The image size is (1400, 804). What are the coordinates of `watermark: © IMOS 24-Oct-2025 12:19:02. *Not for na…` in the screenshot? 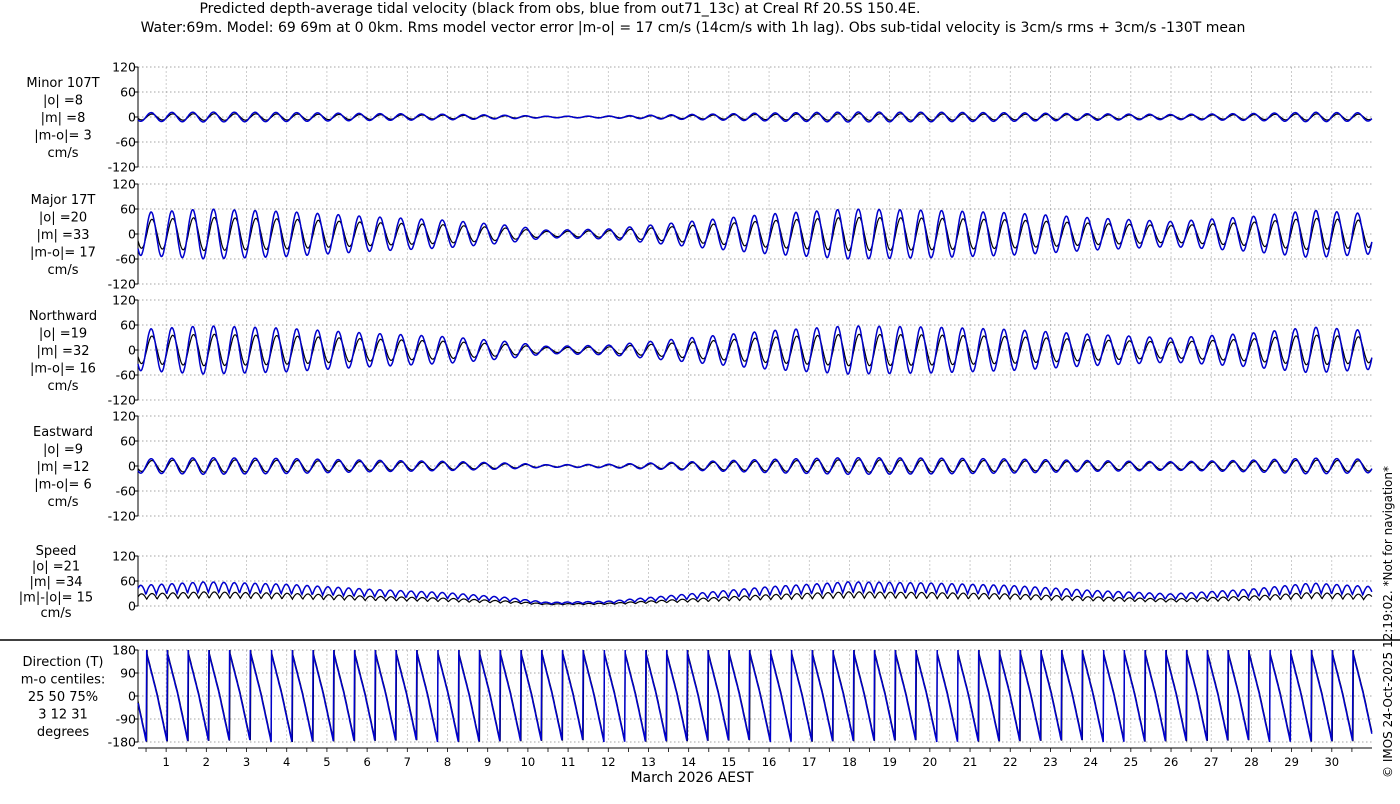 It's located at (1388, 622).